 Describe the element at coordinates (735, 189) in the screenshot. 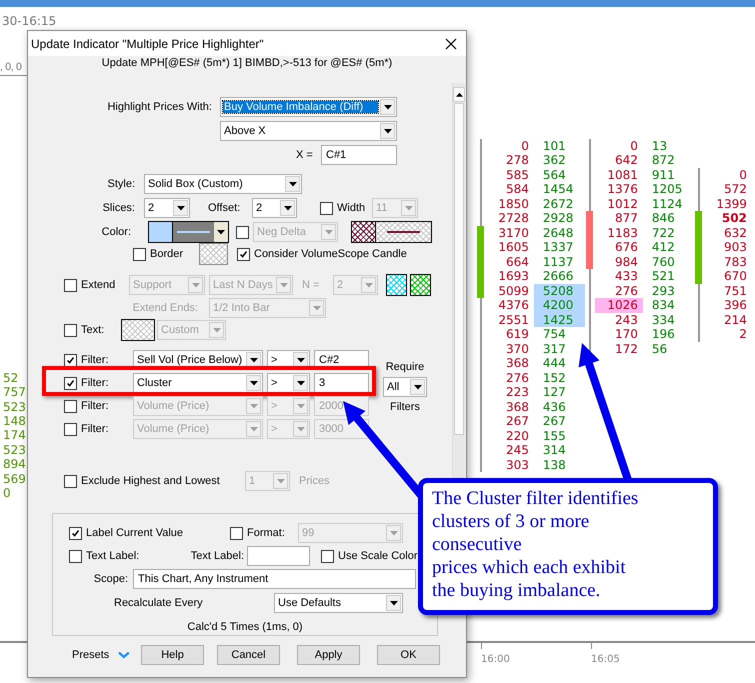

I see `bid-volume: 572` at that location.